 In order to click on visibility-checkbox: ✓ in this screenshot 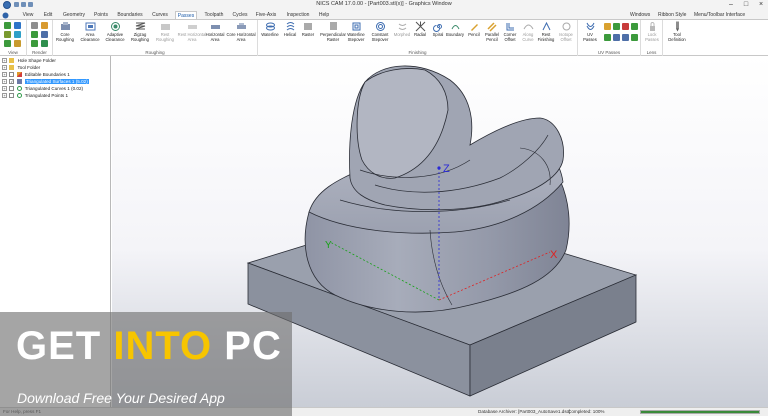, I will do `click(12, 82)`.